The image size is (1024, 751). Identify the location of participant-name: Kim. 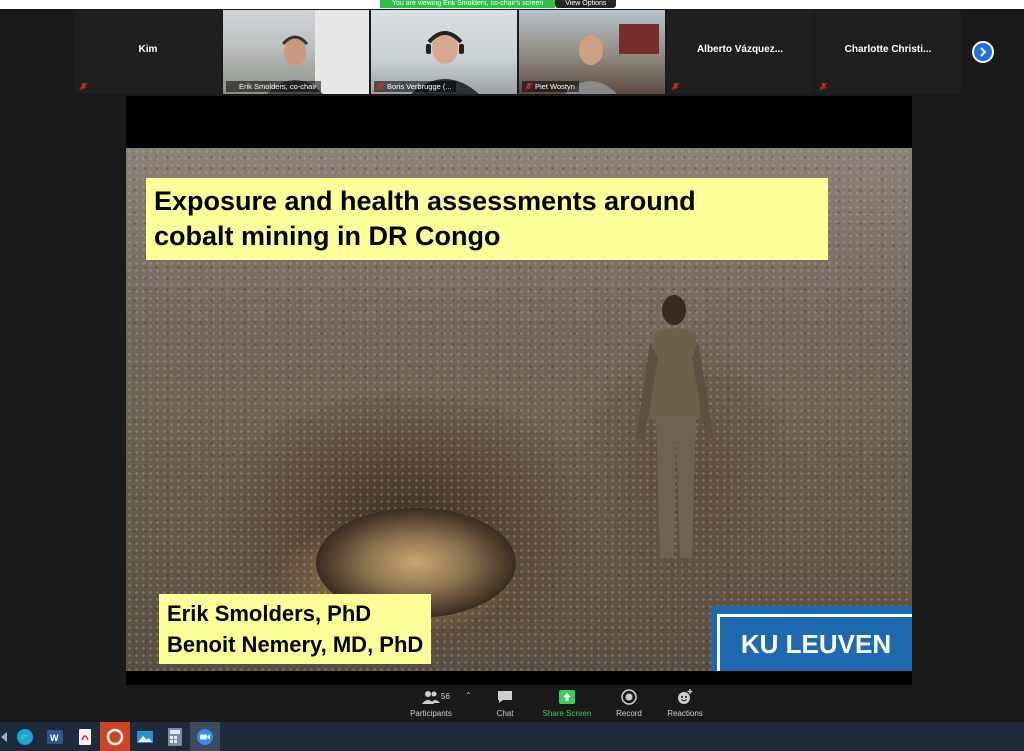
(148, 49).